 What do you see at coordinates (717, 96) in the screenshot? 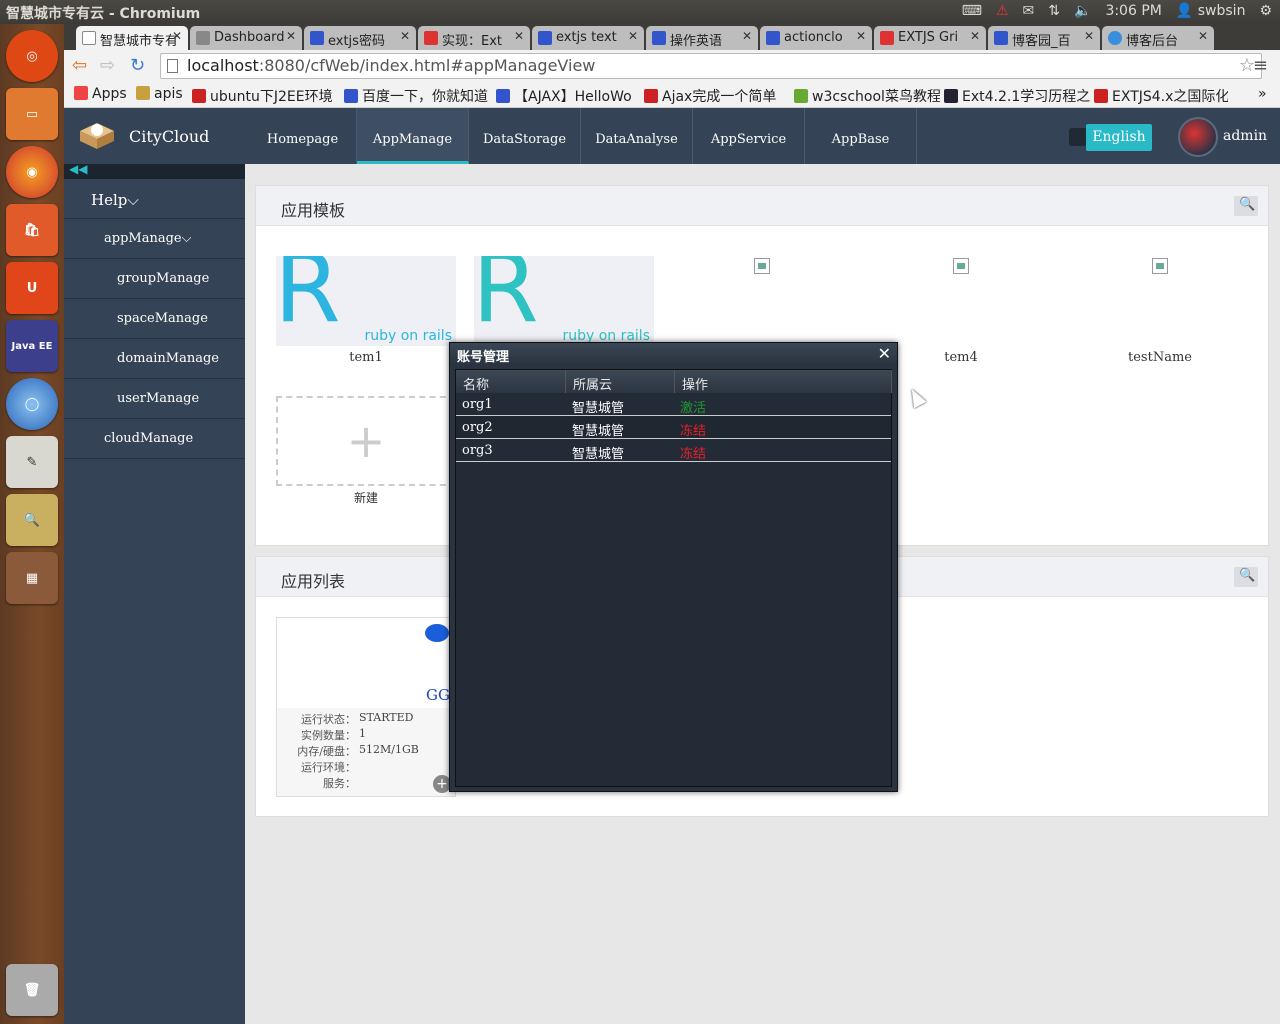
I see `bookmark-item: Ajax完成一个简单` at bounding box center [717, 96].